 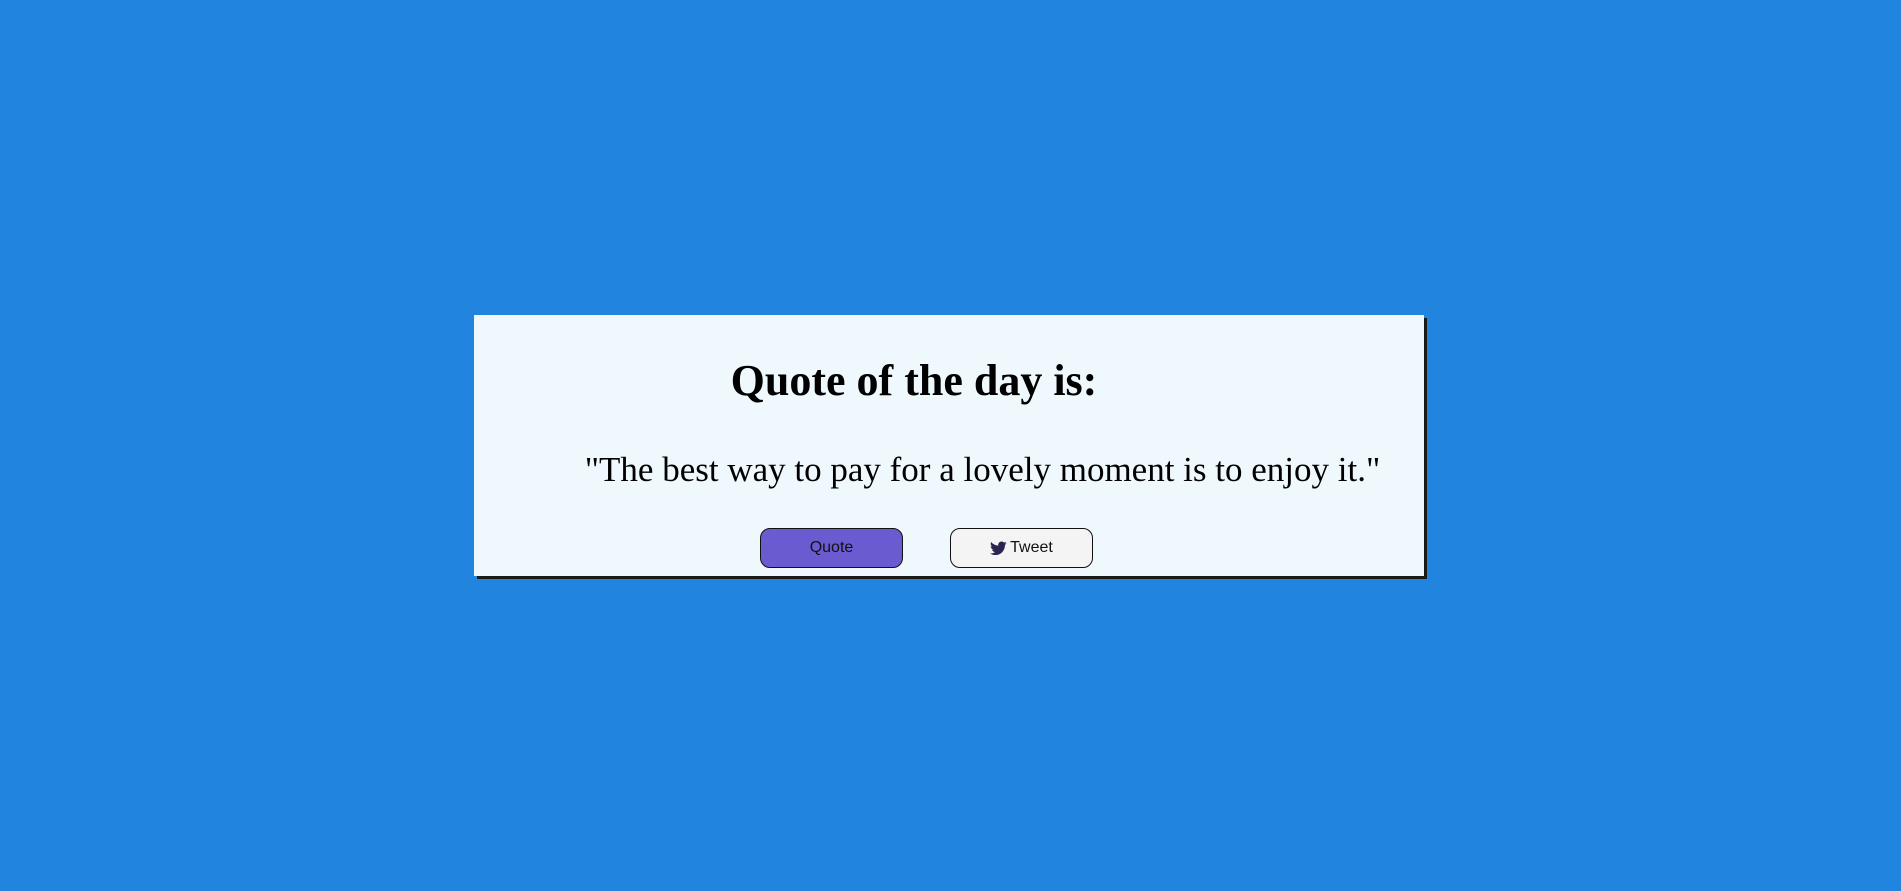 What do you see at coordinates (914, 380) in the screenshot?
I see `page-title: Quote of the day is:` at bounding box center [914, 380].